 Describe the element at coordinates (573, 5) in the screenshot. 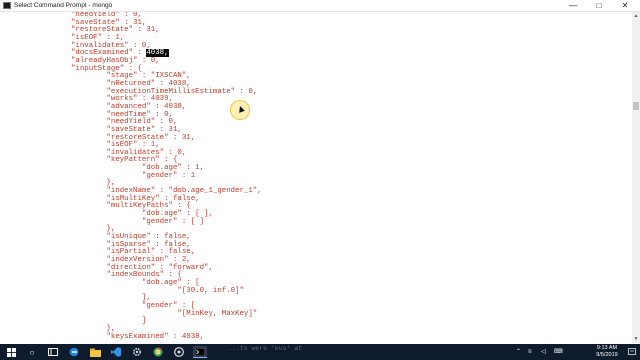

I see `minimize-button: —` at that location.